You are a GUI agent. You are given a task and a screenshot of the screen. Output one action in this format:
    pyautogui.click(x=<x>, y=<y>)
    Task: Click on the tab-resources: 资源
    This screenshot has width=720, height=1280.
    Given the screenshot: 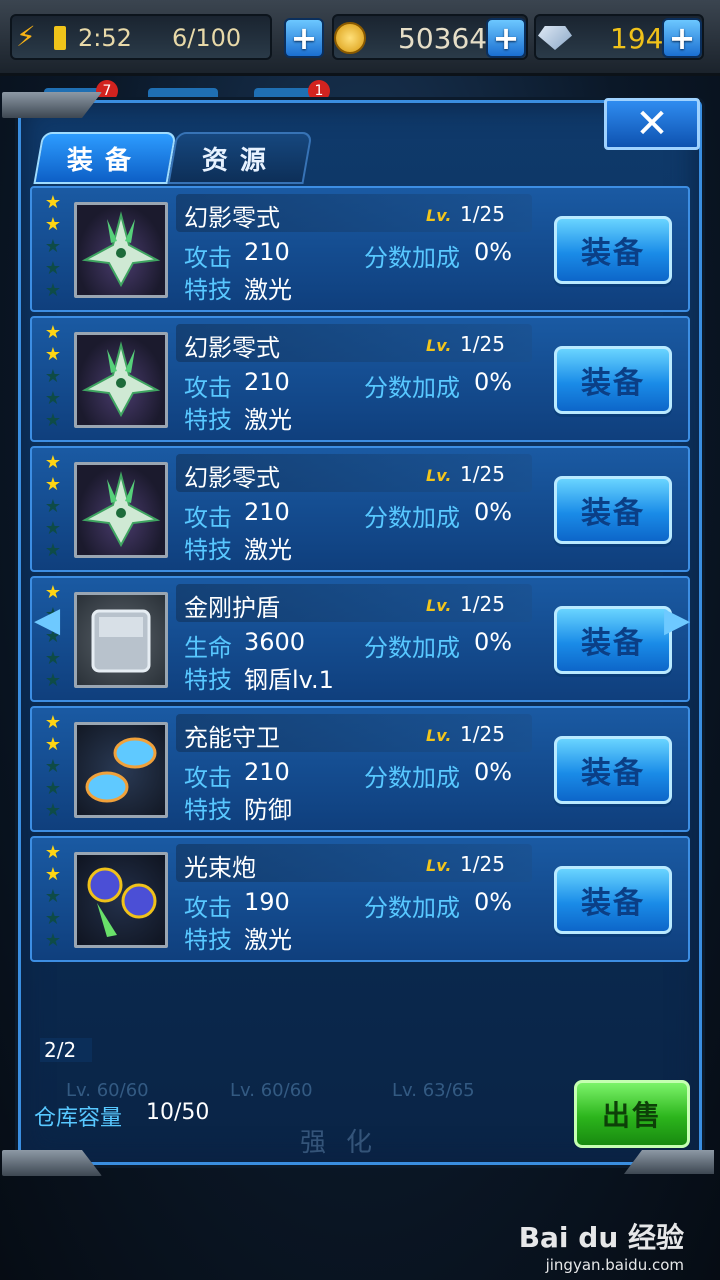 What is the action you would take?
    pyautogui.click(x=240, y=158)
    